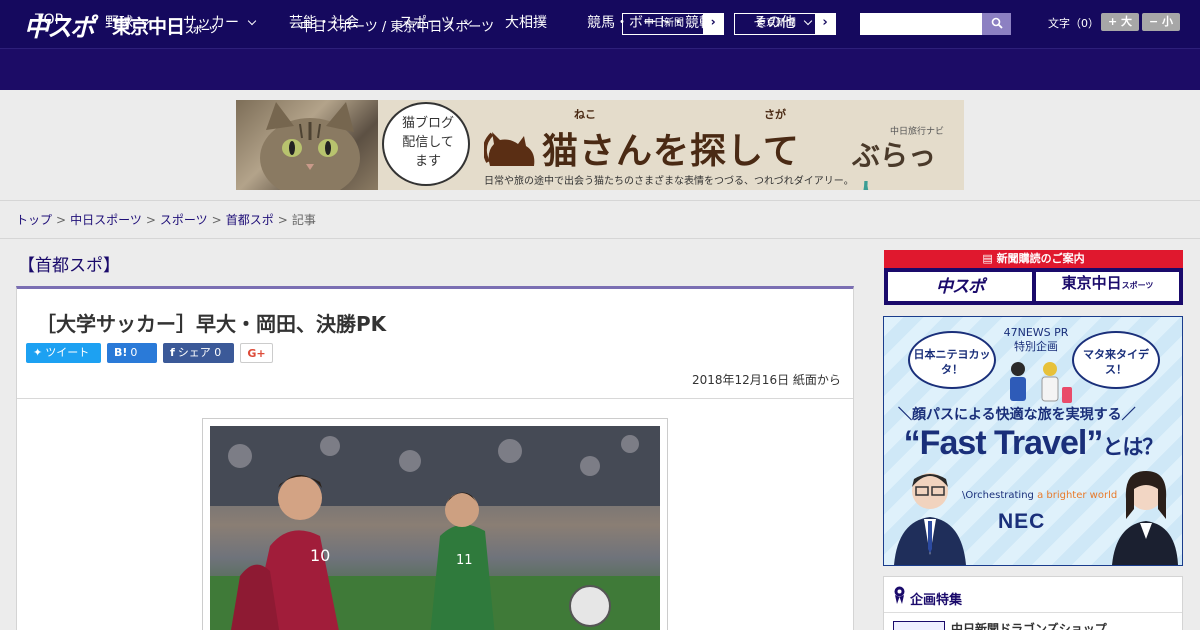  Describe the element at coordinates (775, 114) in the screenshot. I see `ad-ruby-saga: さが` at that location.